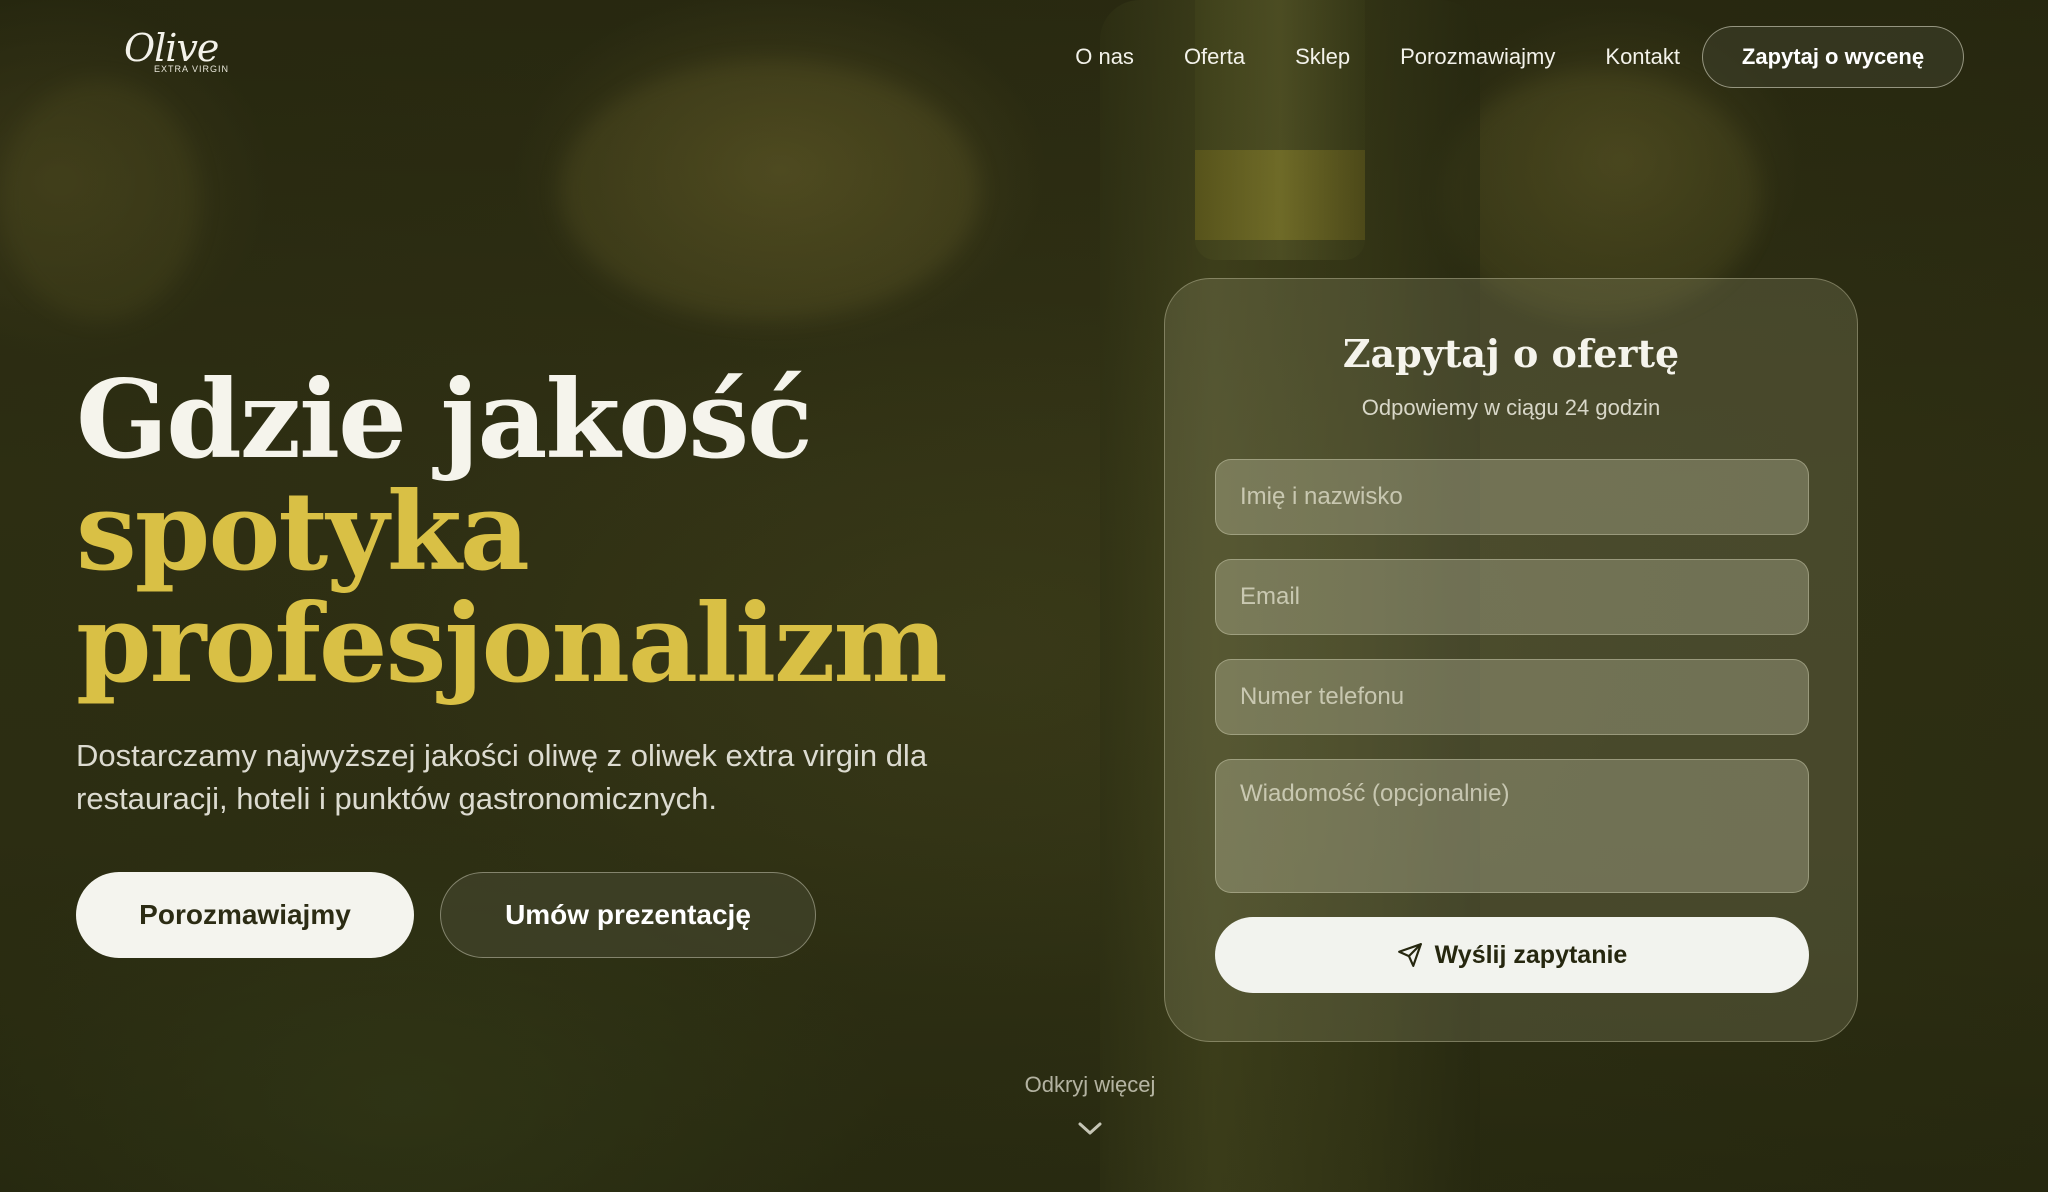 This screenshot has height=1192, width=2048. What do you see at coordinates (628, 915) in the screenshot?
I see `book-presentation-button: Umów prezentację` at bounding box center [628, 915].